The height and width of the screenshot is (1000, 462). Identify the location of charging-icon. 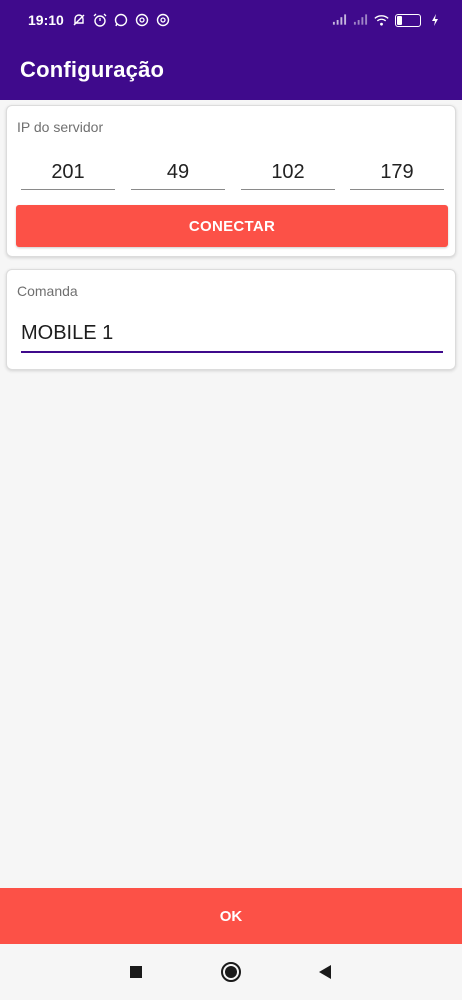
(434, 20).